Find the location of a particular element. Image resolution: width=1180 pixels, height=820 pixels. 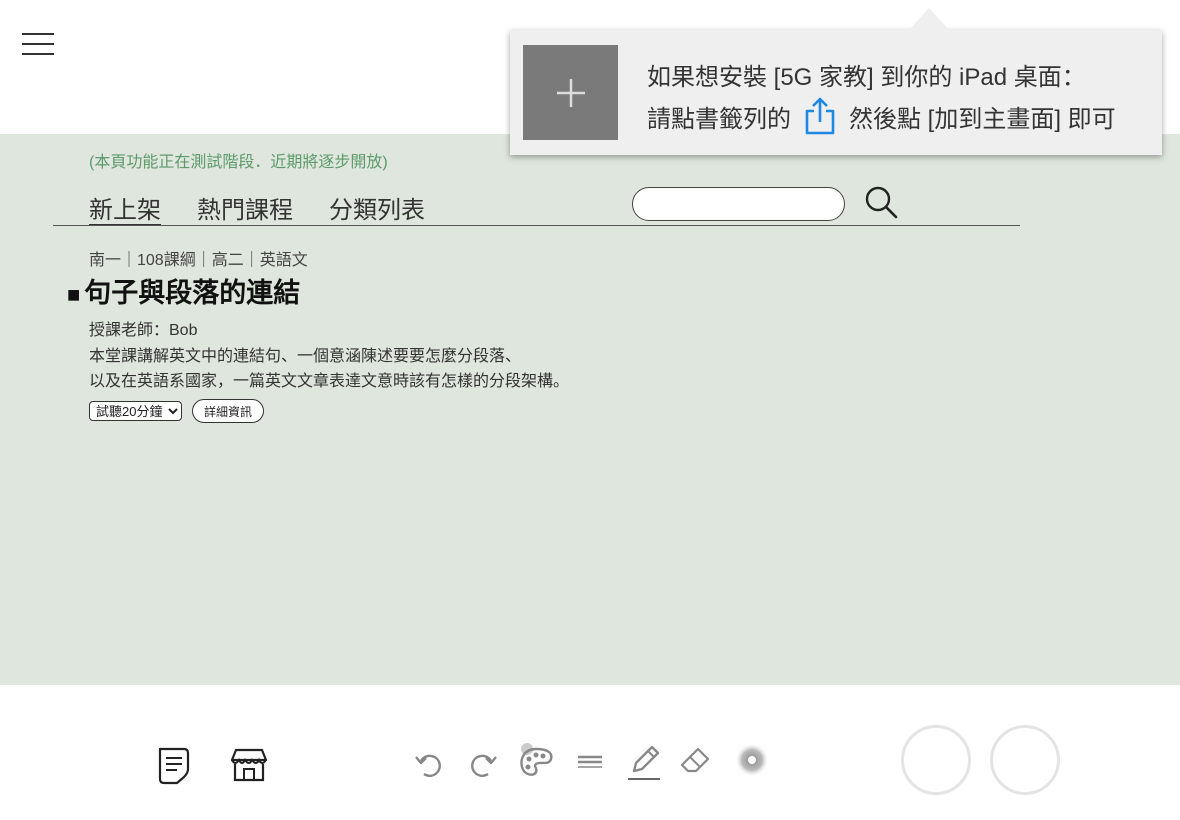

tab-new: 新上架 is located at coordinates (125, 208).